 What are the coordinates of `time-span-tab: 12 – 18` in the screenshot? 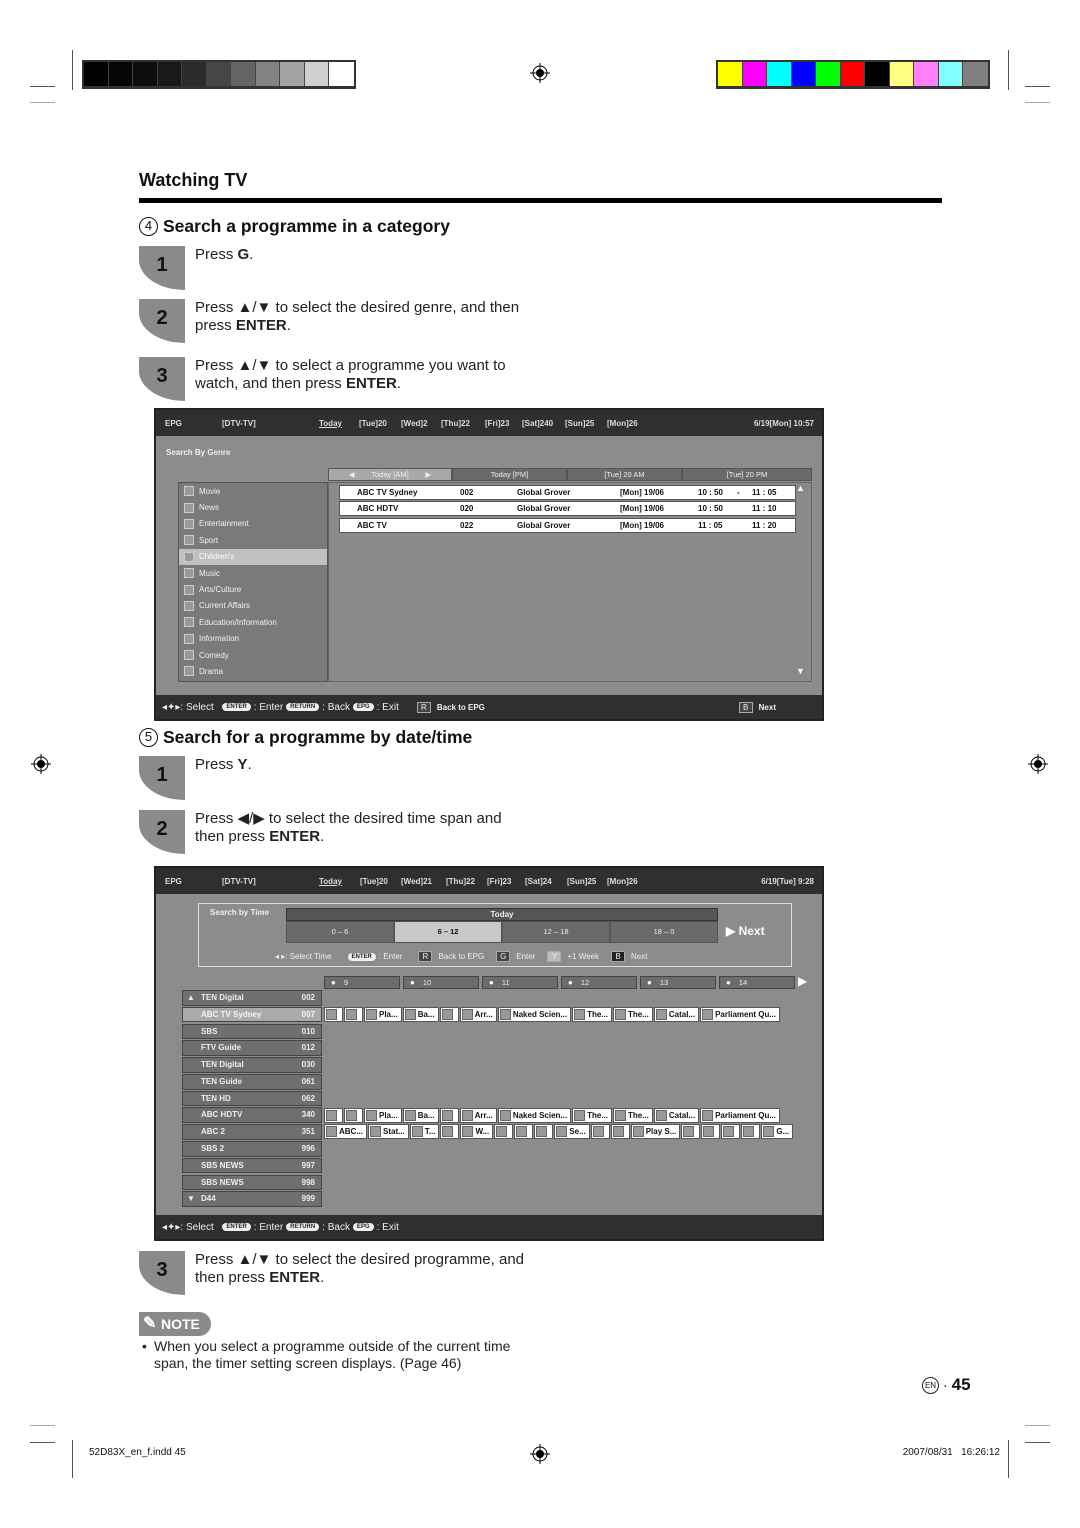 It's located at (556, 932).